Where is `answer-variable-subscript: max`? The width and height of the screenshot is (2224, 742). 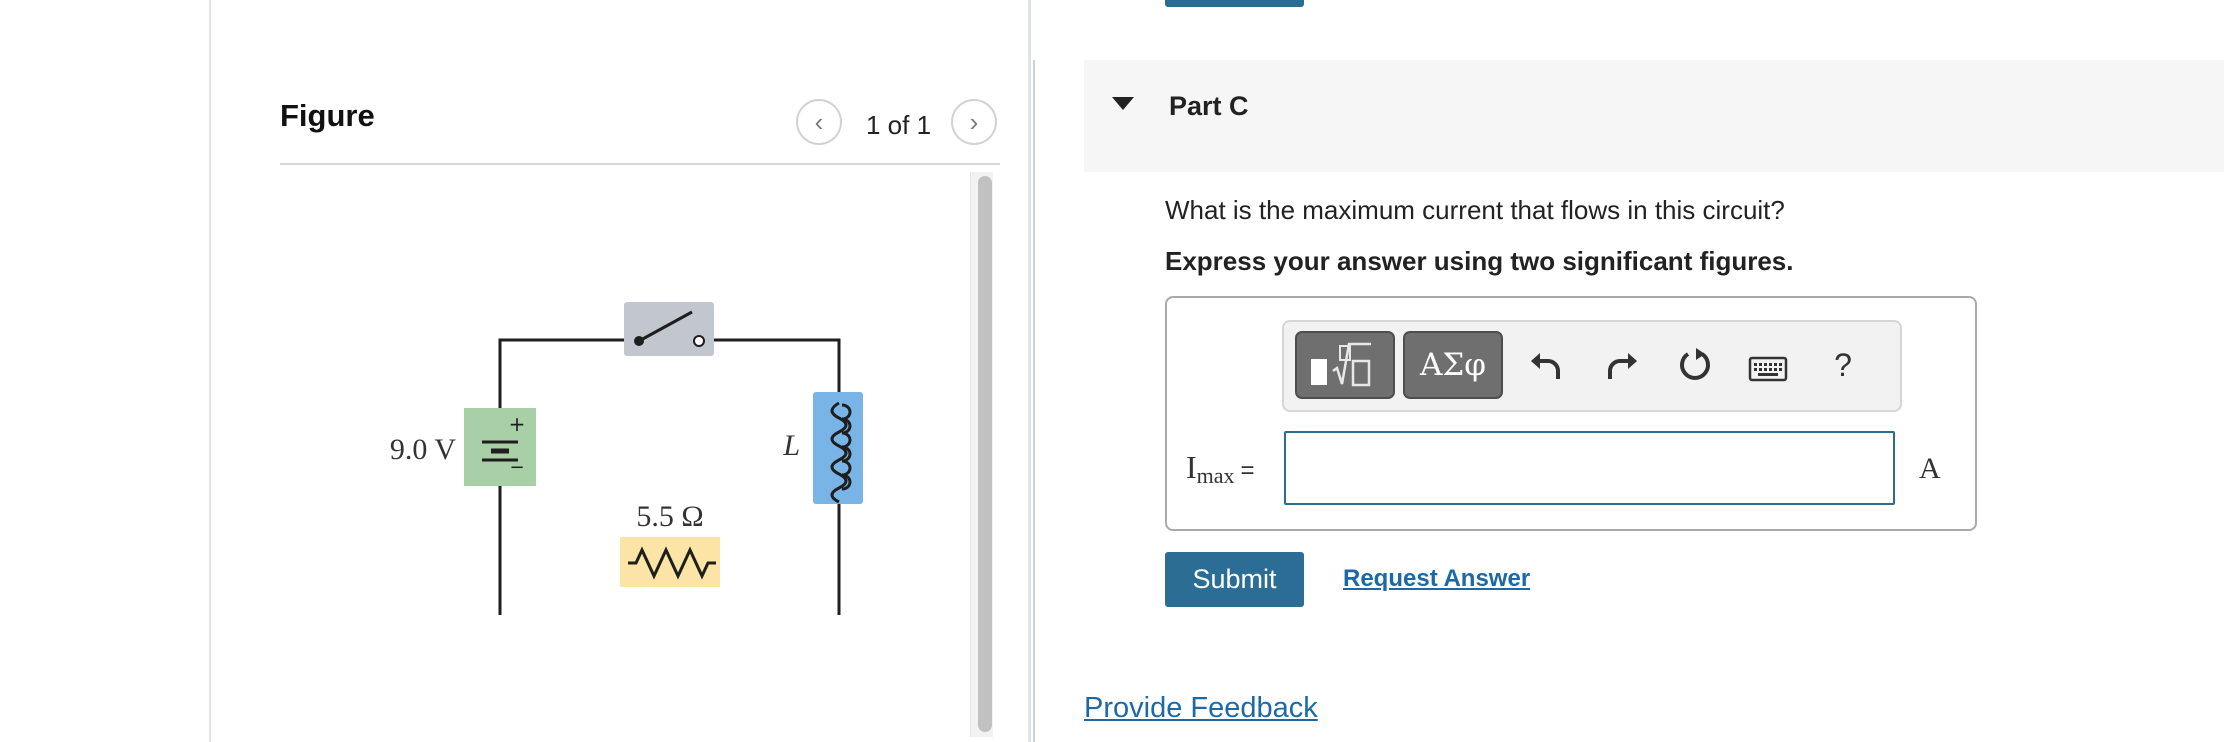
answer-variable-subscript: max is located at coordinates (1215, 475).